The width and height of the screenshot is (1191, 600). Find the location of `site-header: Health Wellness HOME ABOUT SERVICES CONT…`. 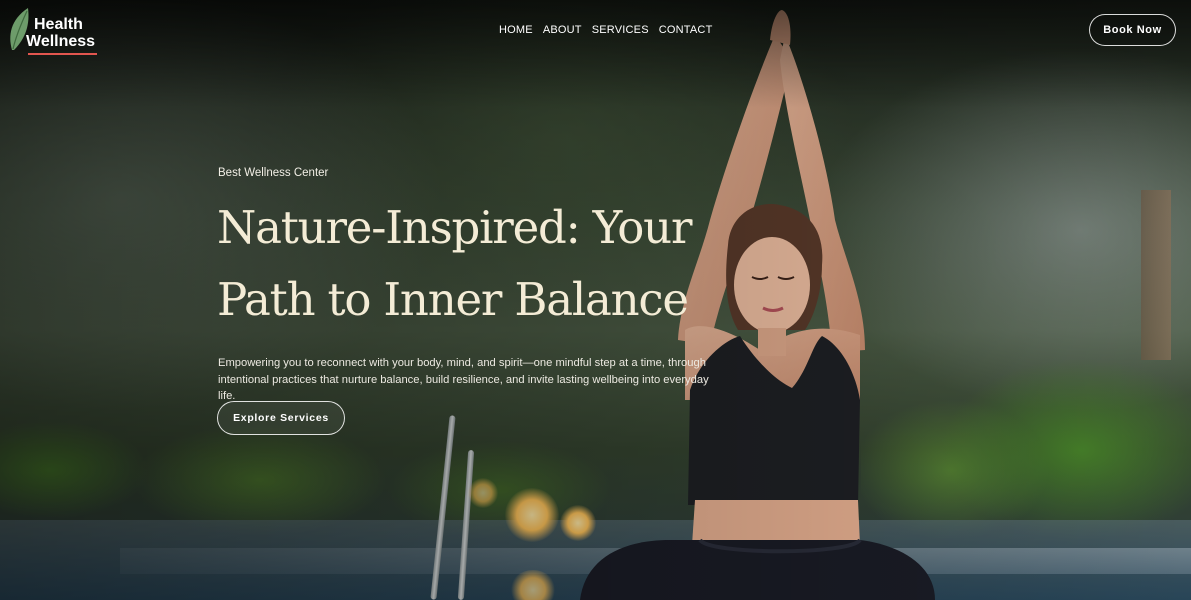

site-header: Health Wellness HOME ABOUT SERVICES CONT… is located at coordinates (595, 32).